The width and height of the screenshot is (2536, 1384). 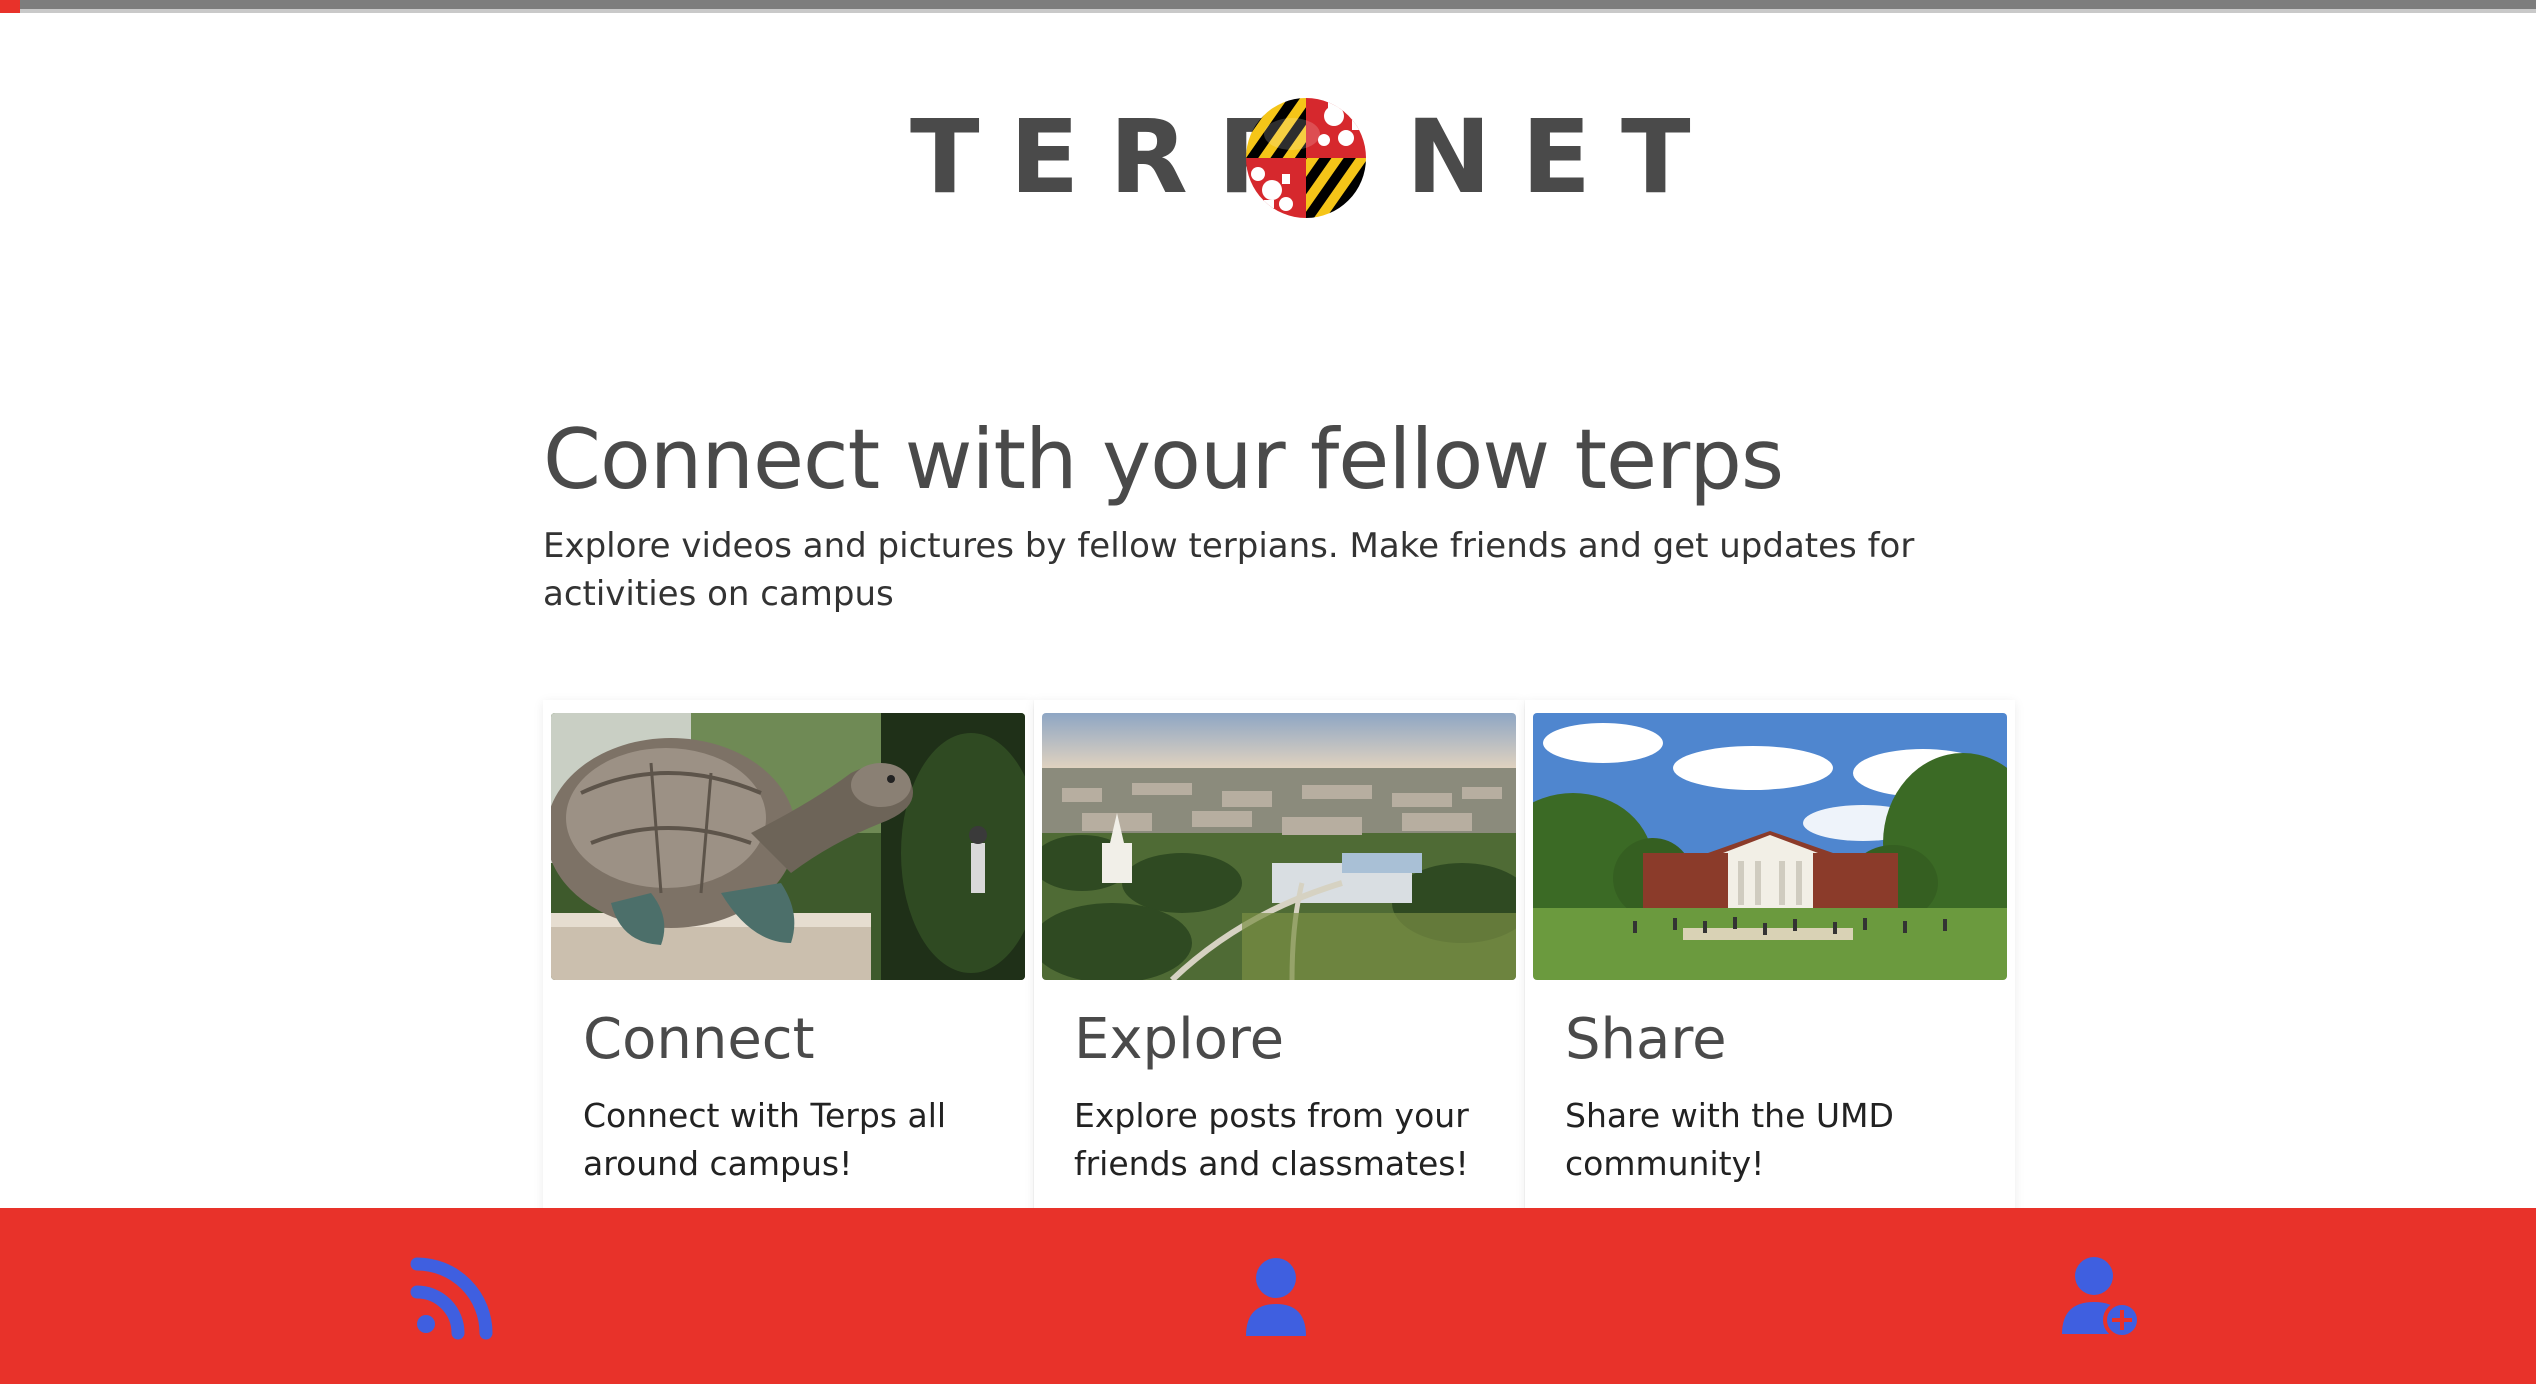 I want to click on card-text: Share with the UMD community!, so click(x=1729, y=1139).